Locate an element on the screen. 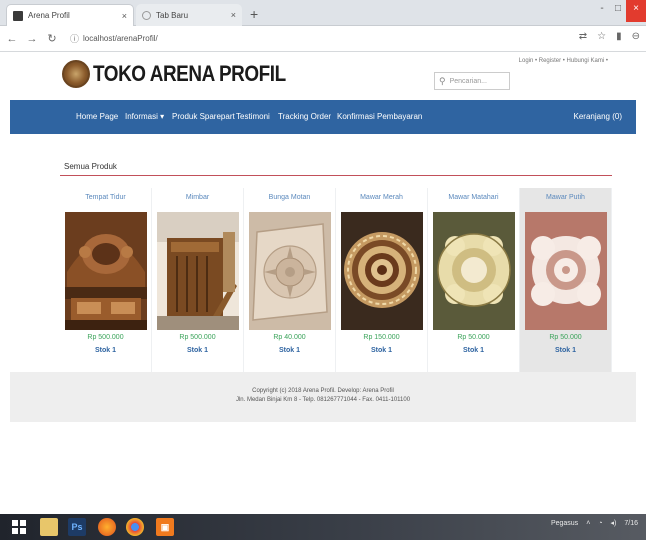  product-name: Tempat Tidur is located at coordinates (105, 197).